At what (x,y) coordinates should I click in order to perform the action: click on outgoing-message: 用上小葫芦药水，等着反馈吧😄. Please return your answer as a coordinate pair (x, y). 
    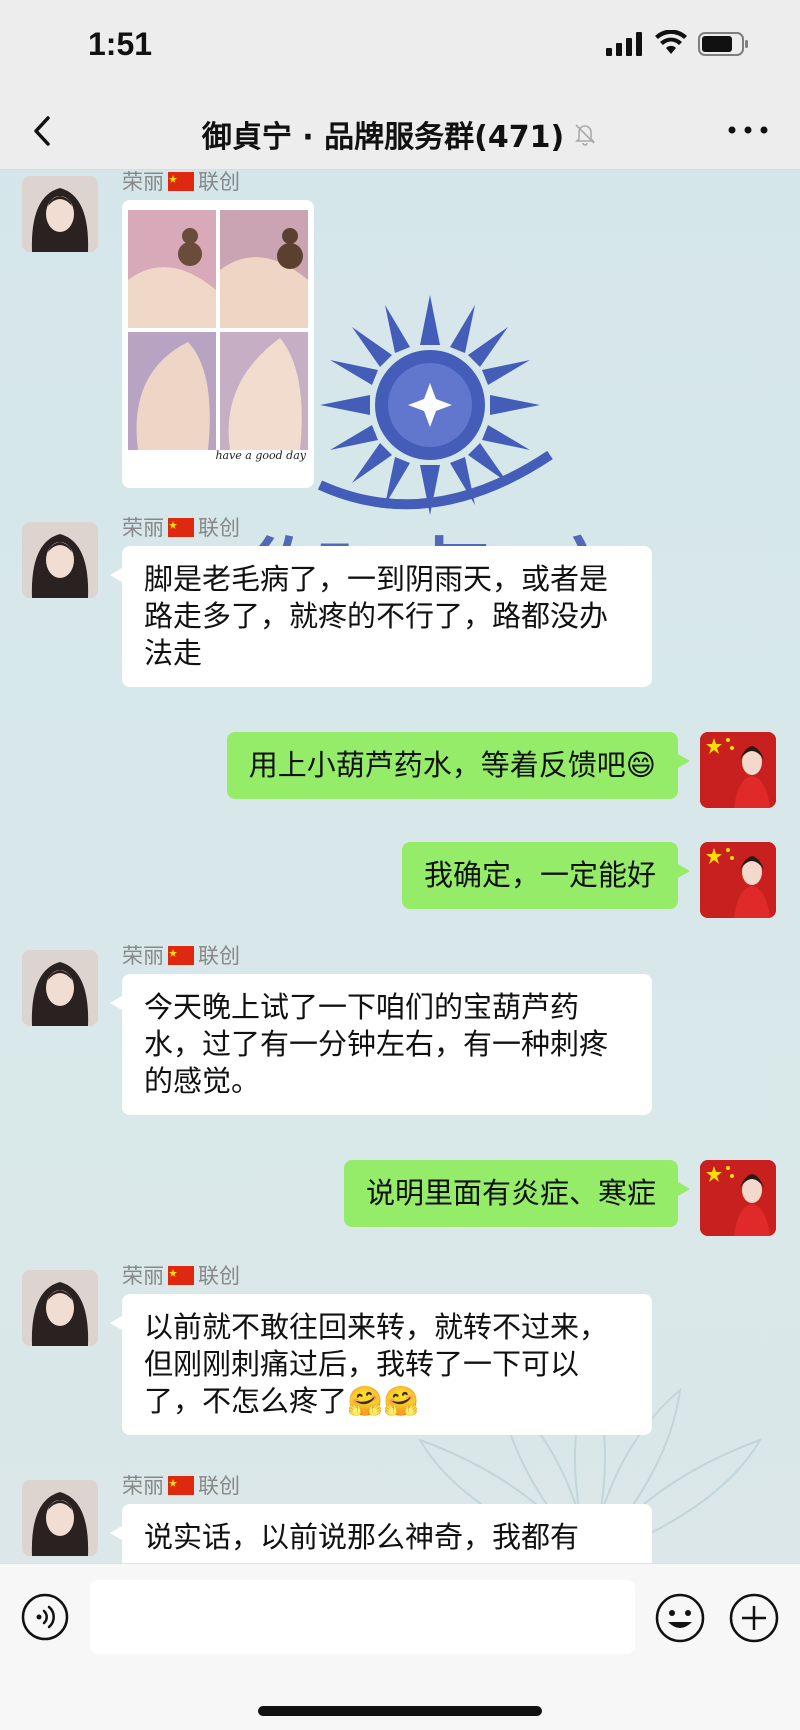
    Looking at the image, I should click on (458, 765).